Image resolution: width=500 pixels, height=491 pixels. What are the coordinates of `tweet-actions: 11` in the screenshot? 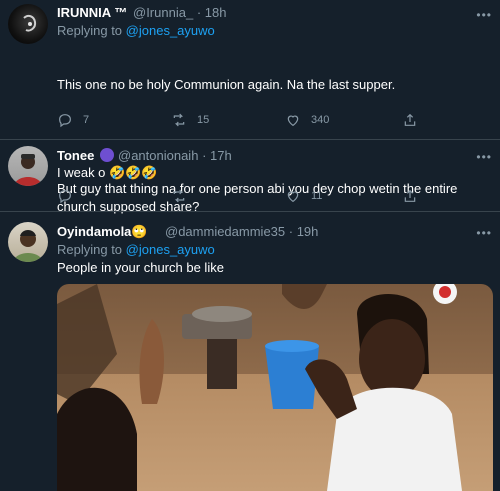 It's located at (267, 197).